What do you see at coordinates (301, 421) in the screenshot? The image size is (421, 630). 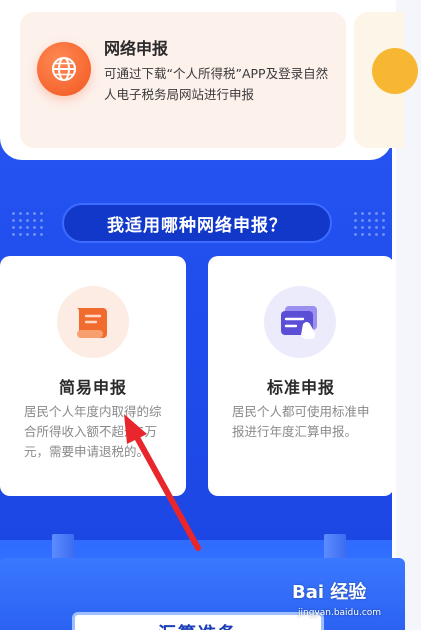 I see `standard-filing-description: 居民个人都可使用标准申报进行年度汇算申报。` at bounding box center [301, 421].